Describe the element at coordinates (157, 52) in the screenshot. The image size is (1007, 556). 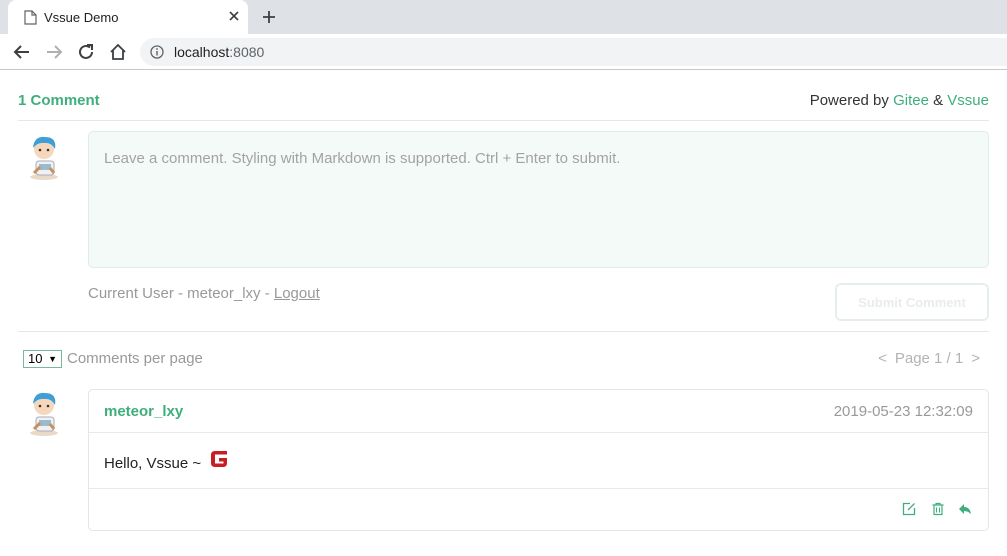
I see `info-icon` at that location.